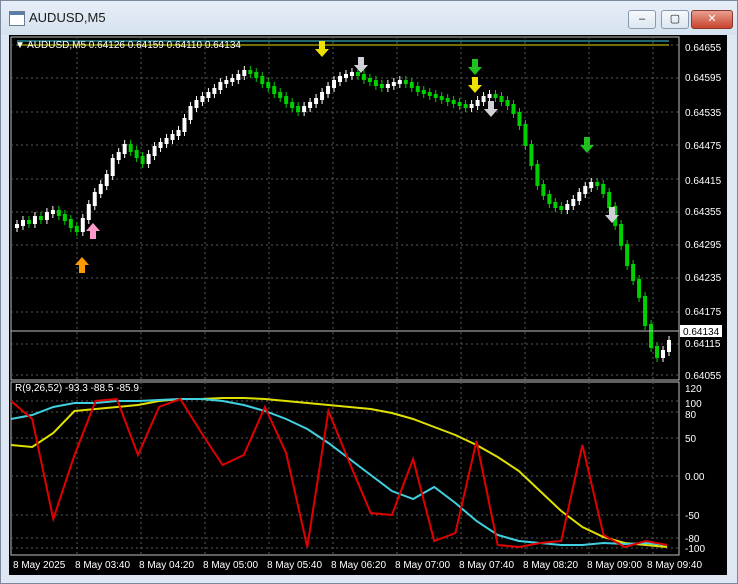 This screenshot has width=738, height=584. What do you see at coordinates (695, 469) in the screenshot?
I see `indicator-axis: 120 100 80 50 0.00 -50 -80 -100` at bounding box center [695, 469].